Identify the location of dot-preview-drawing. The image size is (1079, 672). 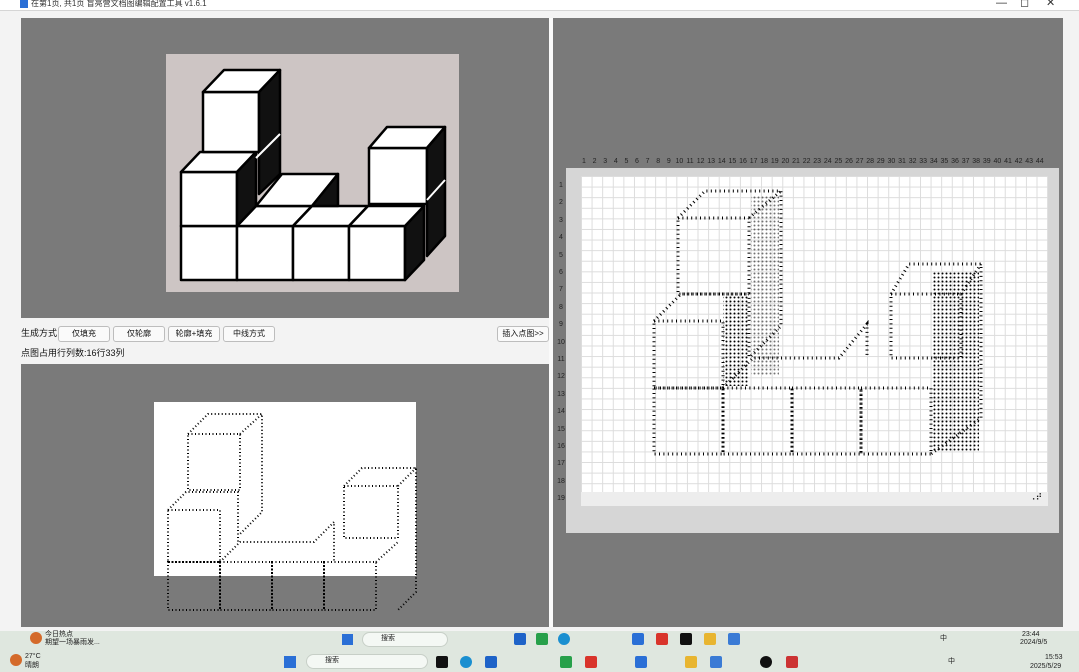
(292, 512).